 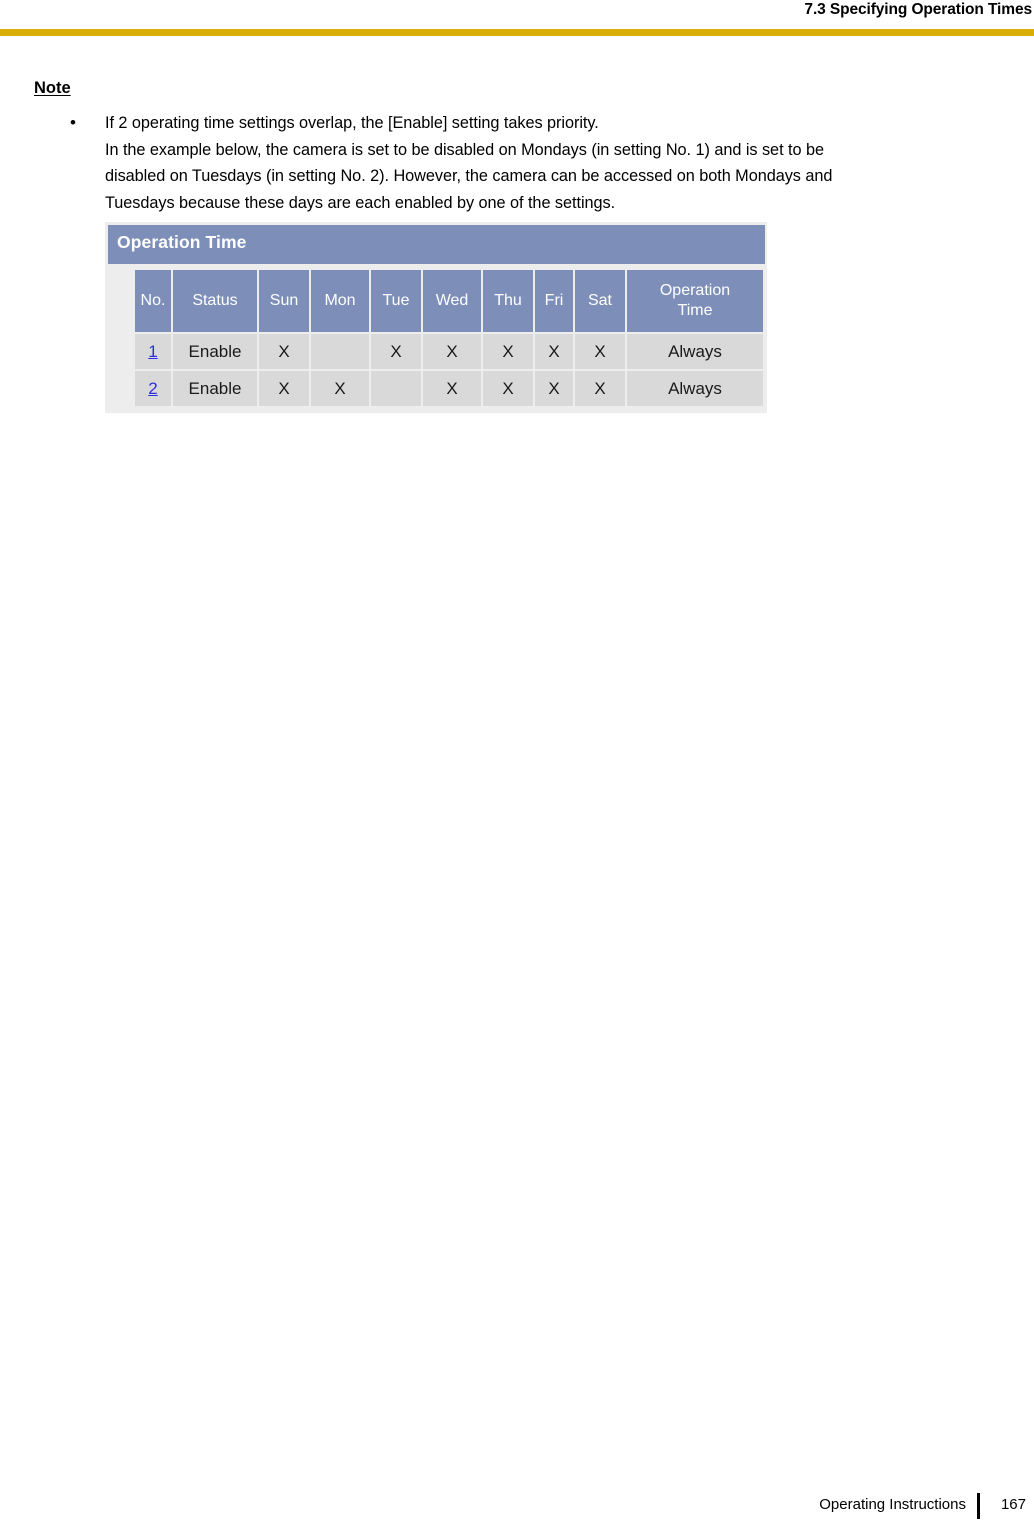 I want to click on note-heading: Note, so click(x=52, y=88).